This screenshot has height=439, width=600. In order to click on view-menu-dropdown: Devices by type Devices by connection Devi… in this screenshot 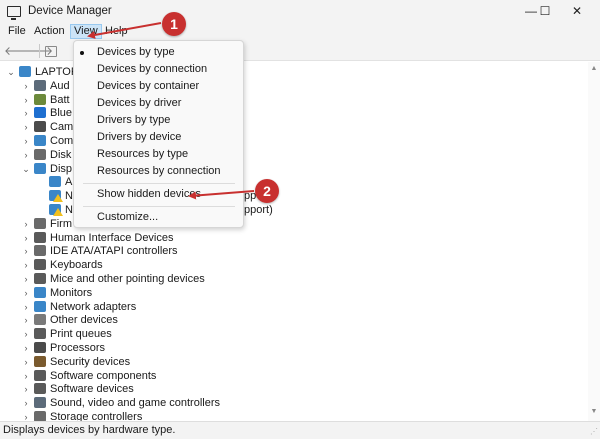, I will do `click(158, 134)`.